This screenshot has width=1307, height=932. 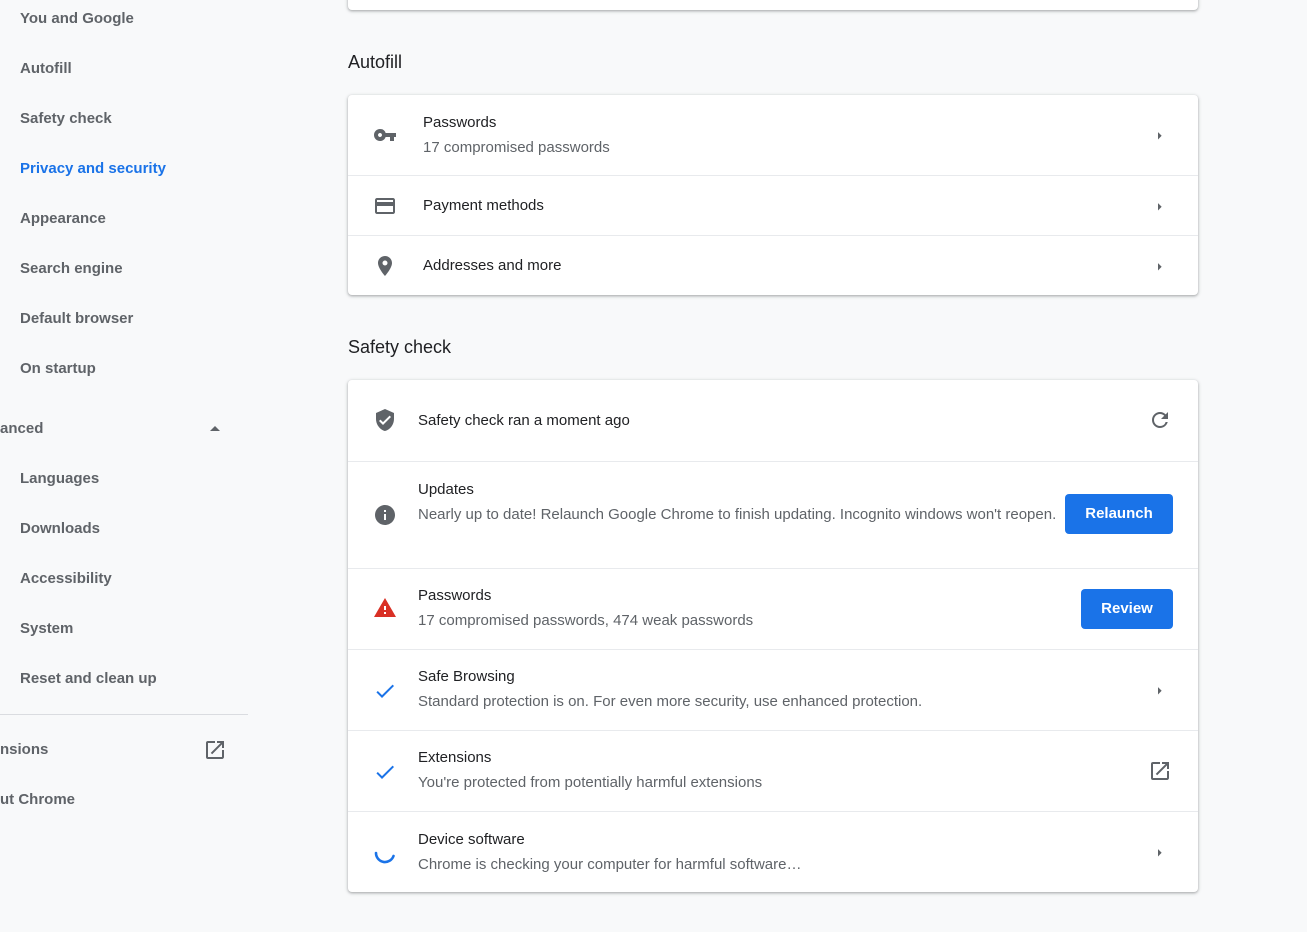 I want to click on sidebar-item-safety-check: Safety check, so click(x=66, y=119).